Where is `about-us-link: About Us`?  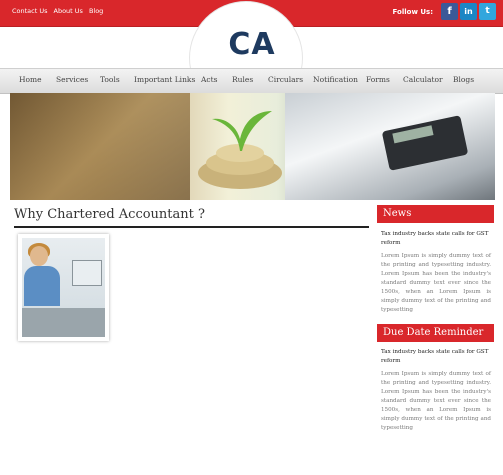
about-us-link: About Us is located at coordinates (68, 11).